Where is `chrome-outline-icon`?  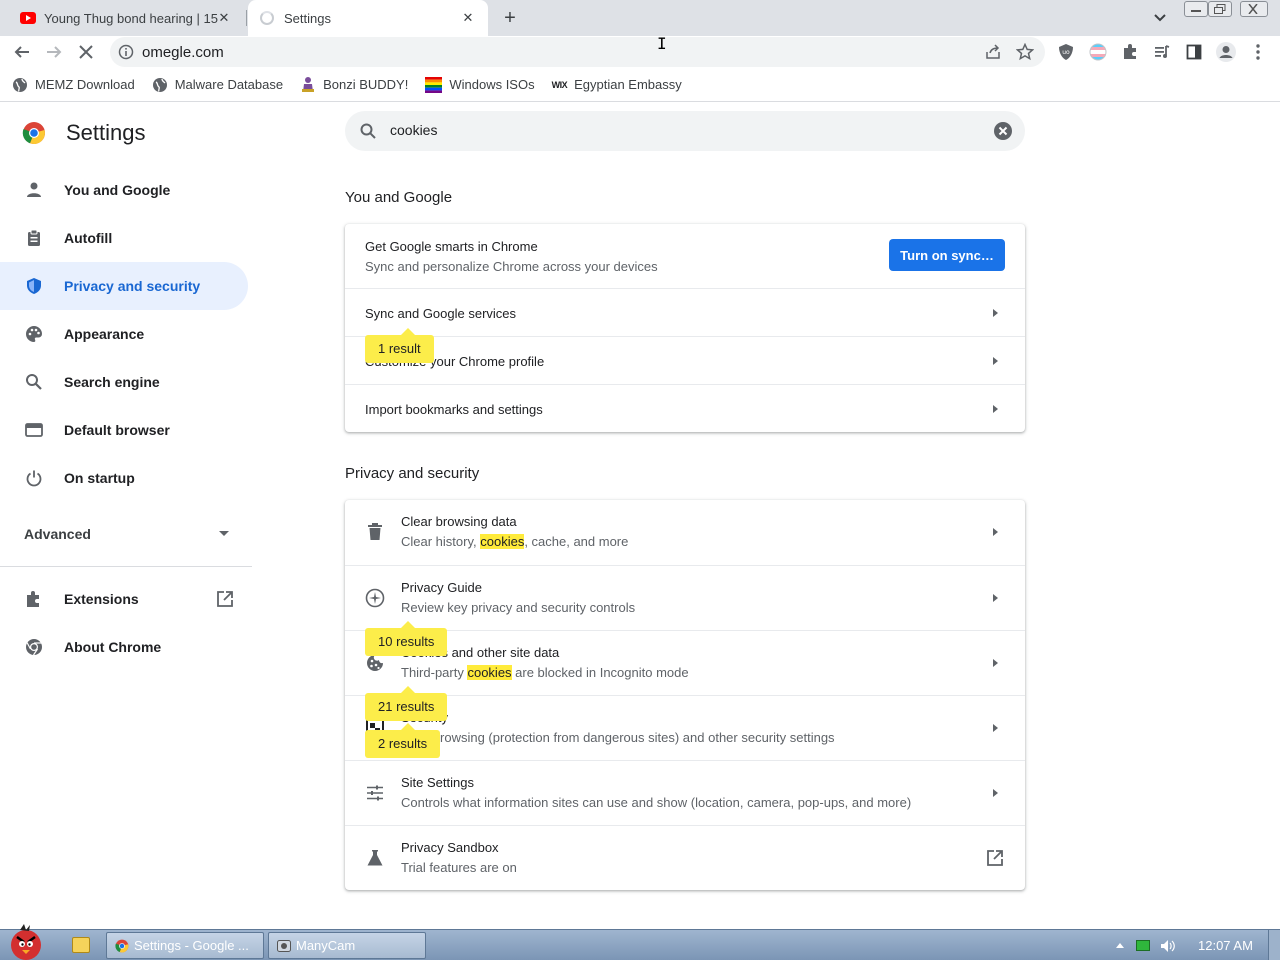
chrome-outline-icon is located at coordinates (34, 647).